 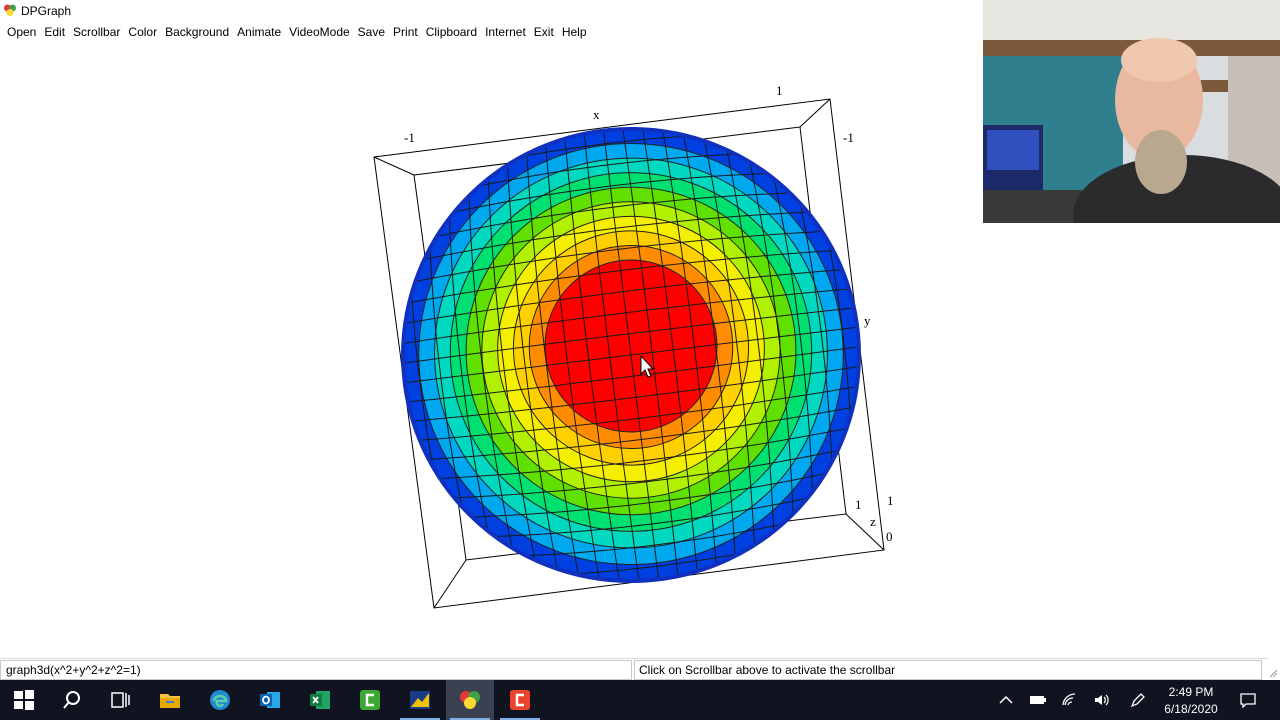 What do you see at coordinates (451, 33) in the screenshot?
I see `menu-clipboard: Clipboard` at bounding box center [451, 33].